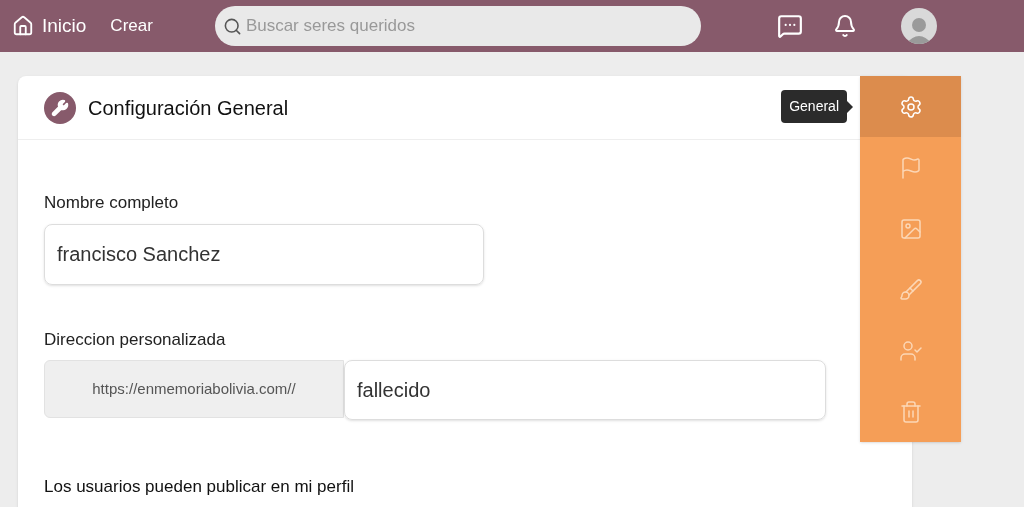 This screenshot has height=507, width=1024. I want to click on image-icon, so click(910, 228).